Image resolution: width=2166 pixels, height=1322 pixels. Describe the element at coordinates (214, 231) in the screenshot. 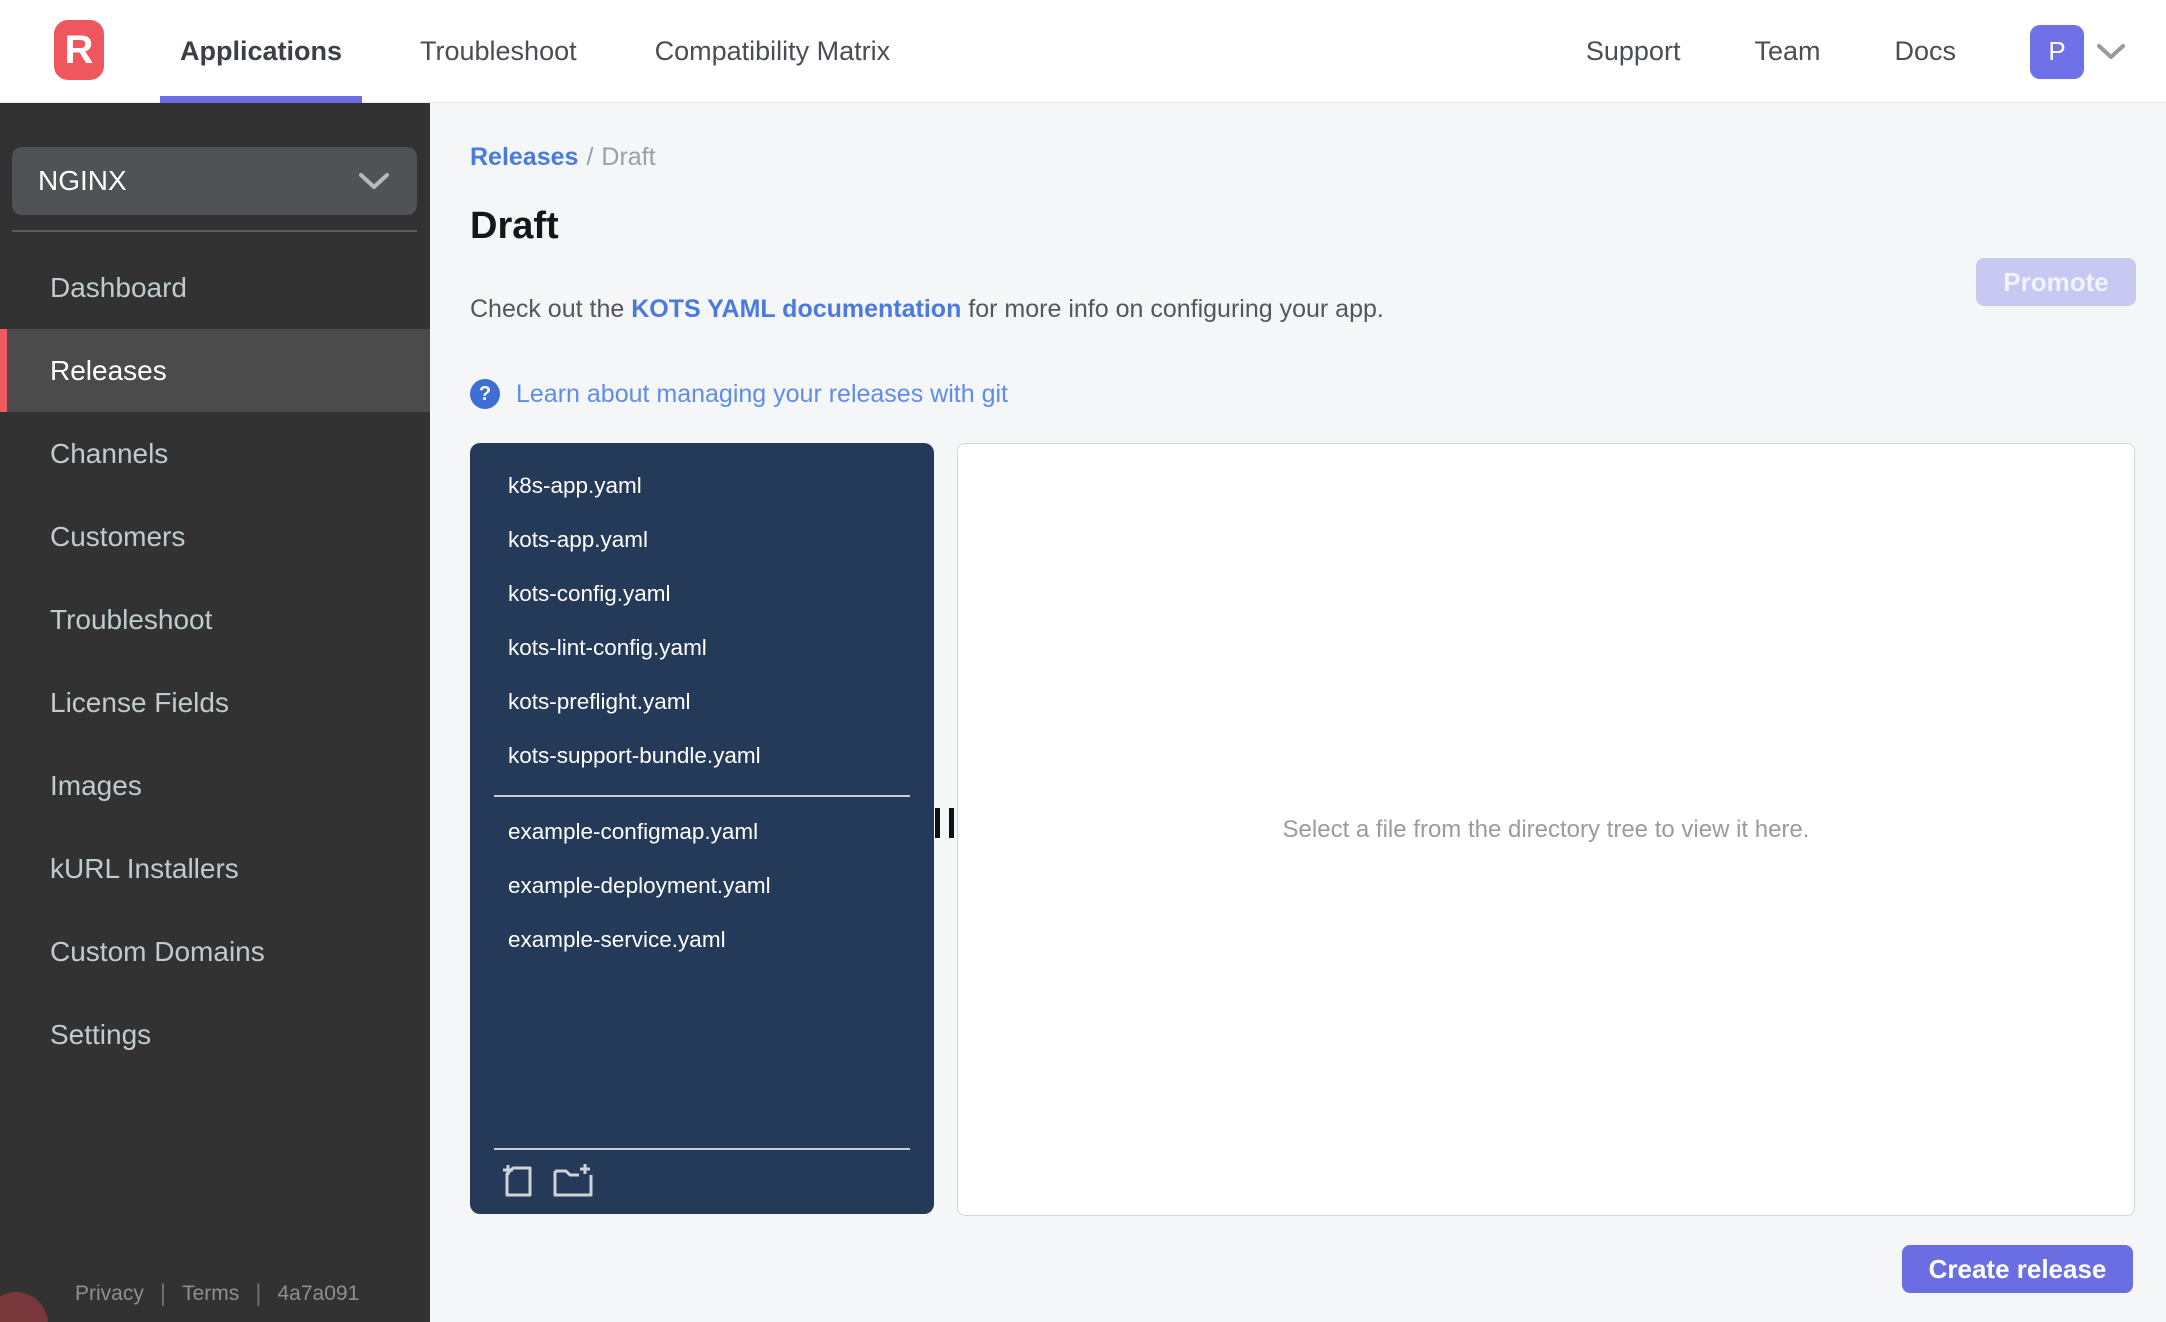

I see `sidebar-divider` at that location.